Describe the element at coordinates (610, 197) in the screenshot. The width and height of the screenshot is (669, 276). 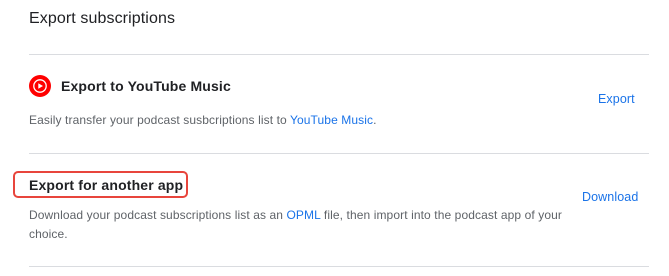
I see `download-button: Download` at that location.